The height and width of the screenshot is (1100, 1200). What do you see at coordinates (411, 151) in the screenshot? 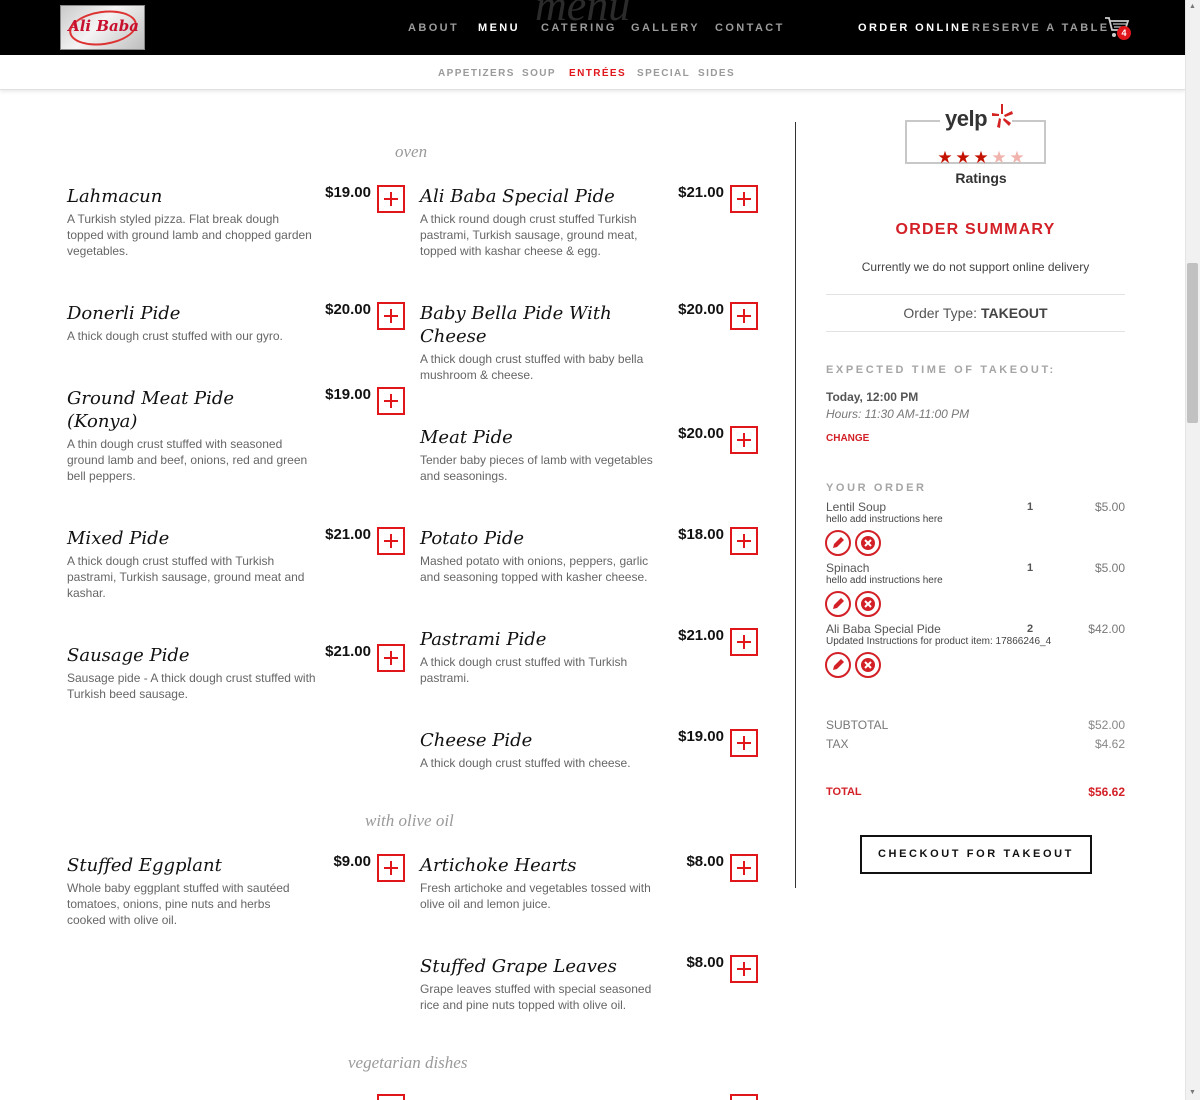
I see `section-title-oven: oven` at bounding box center [411, 151].